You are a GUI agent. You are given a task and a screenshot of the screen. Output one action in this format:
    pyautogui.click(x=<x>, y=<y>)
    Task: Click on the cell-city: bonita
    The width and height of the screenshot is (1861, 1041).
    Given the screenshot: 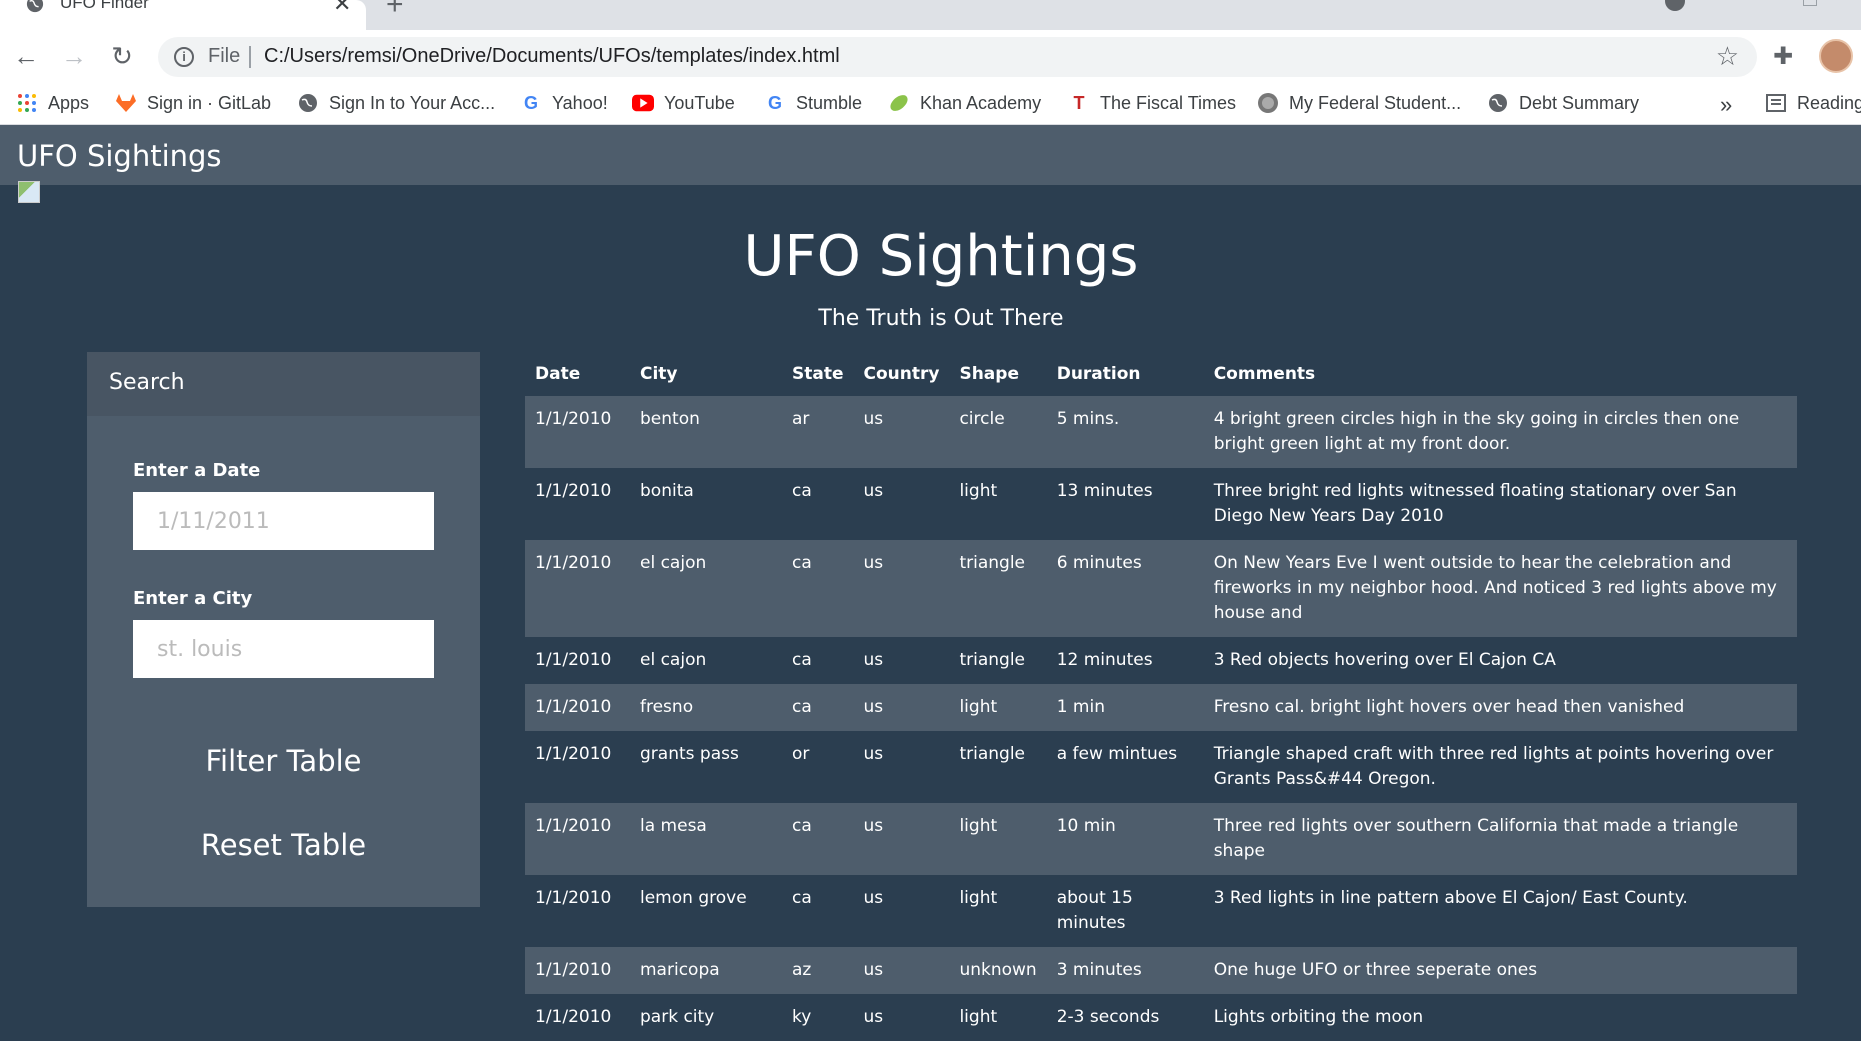 What is the action you would take?
    pyautogui.click(x=667, y=491)
    